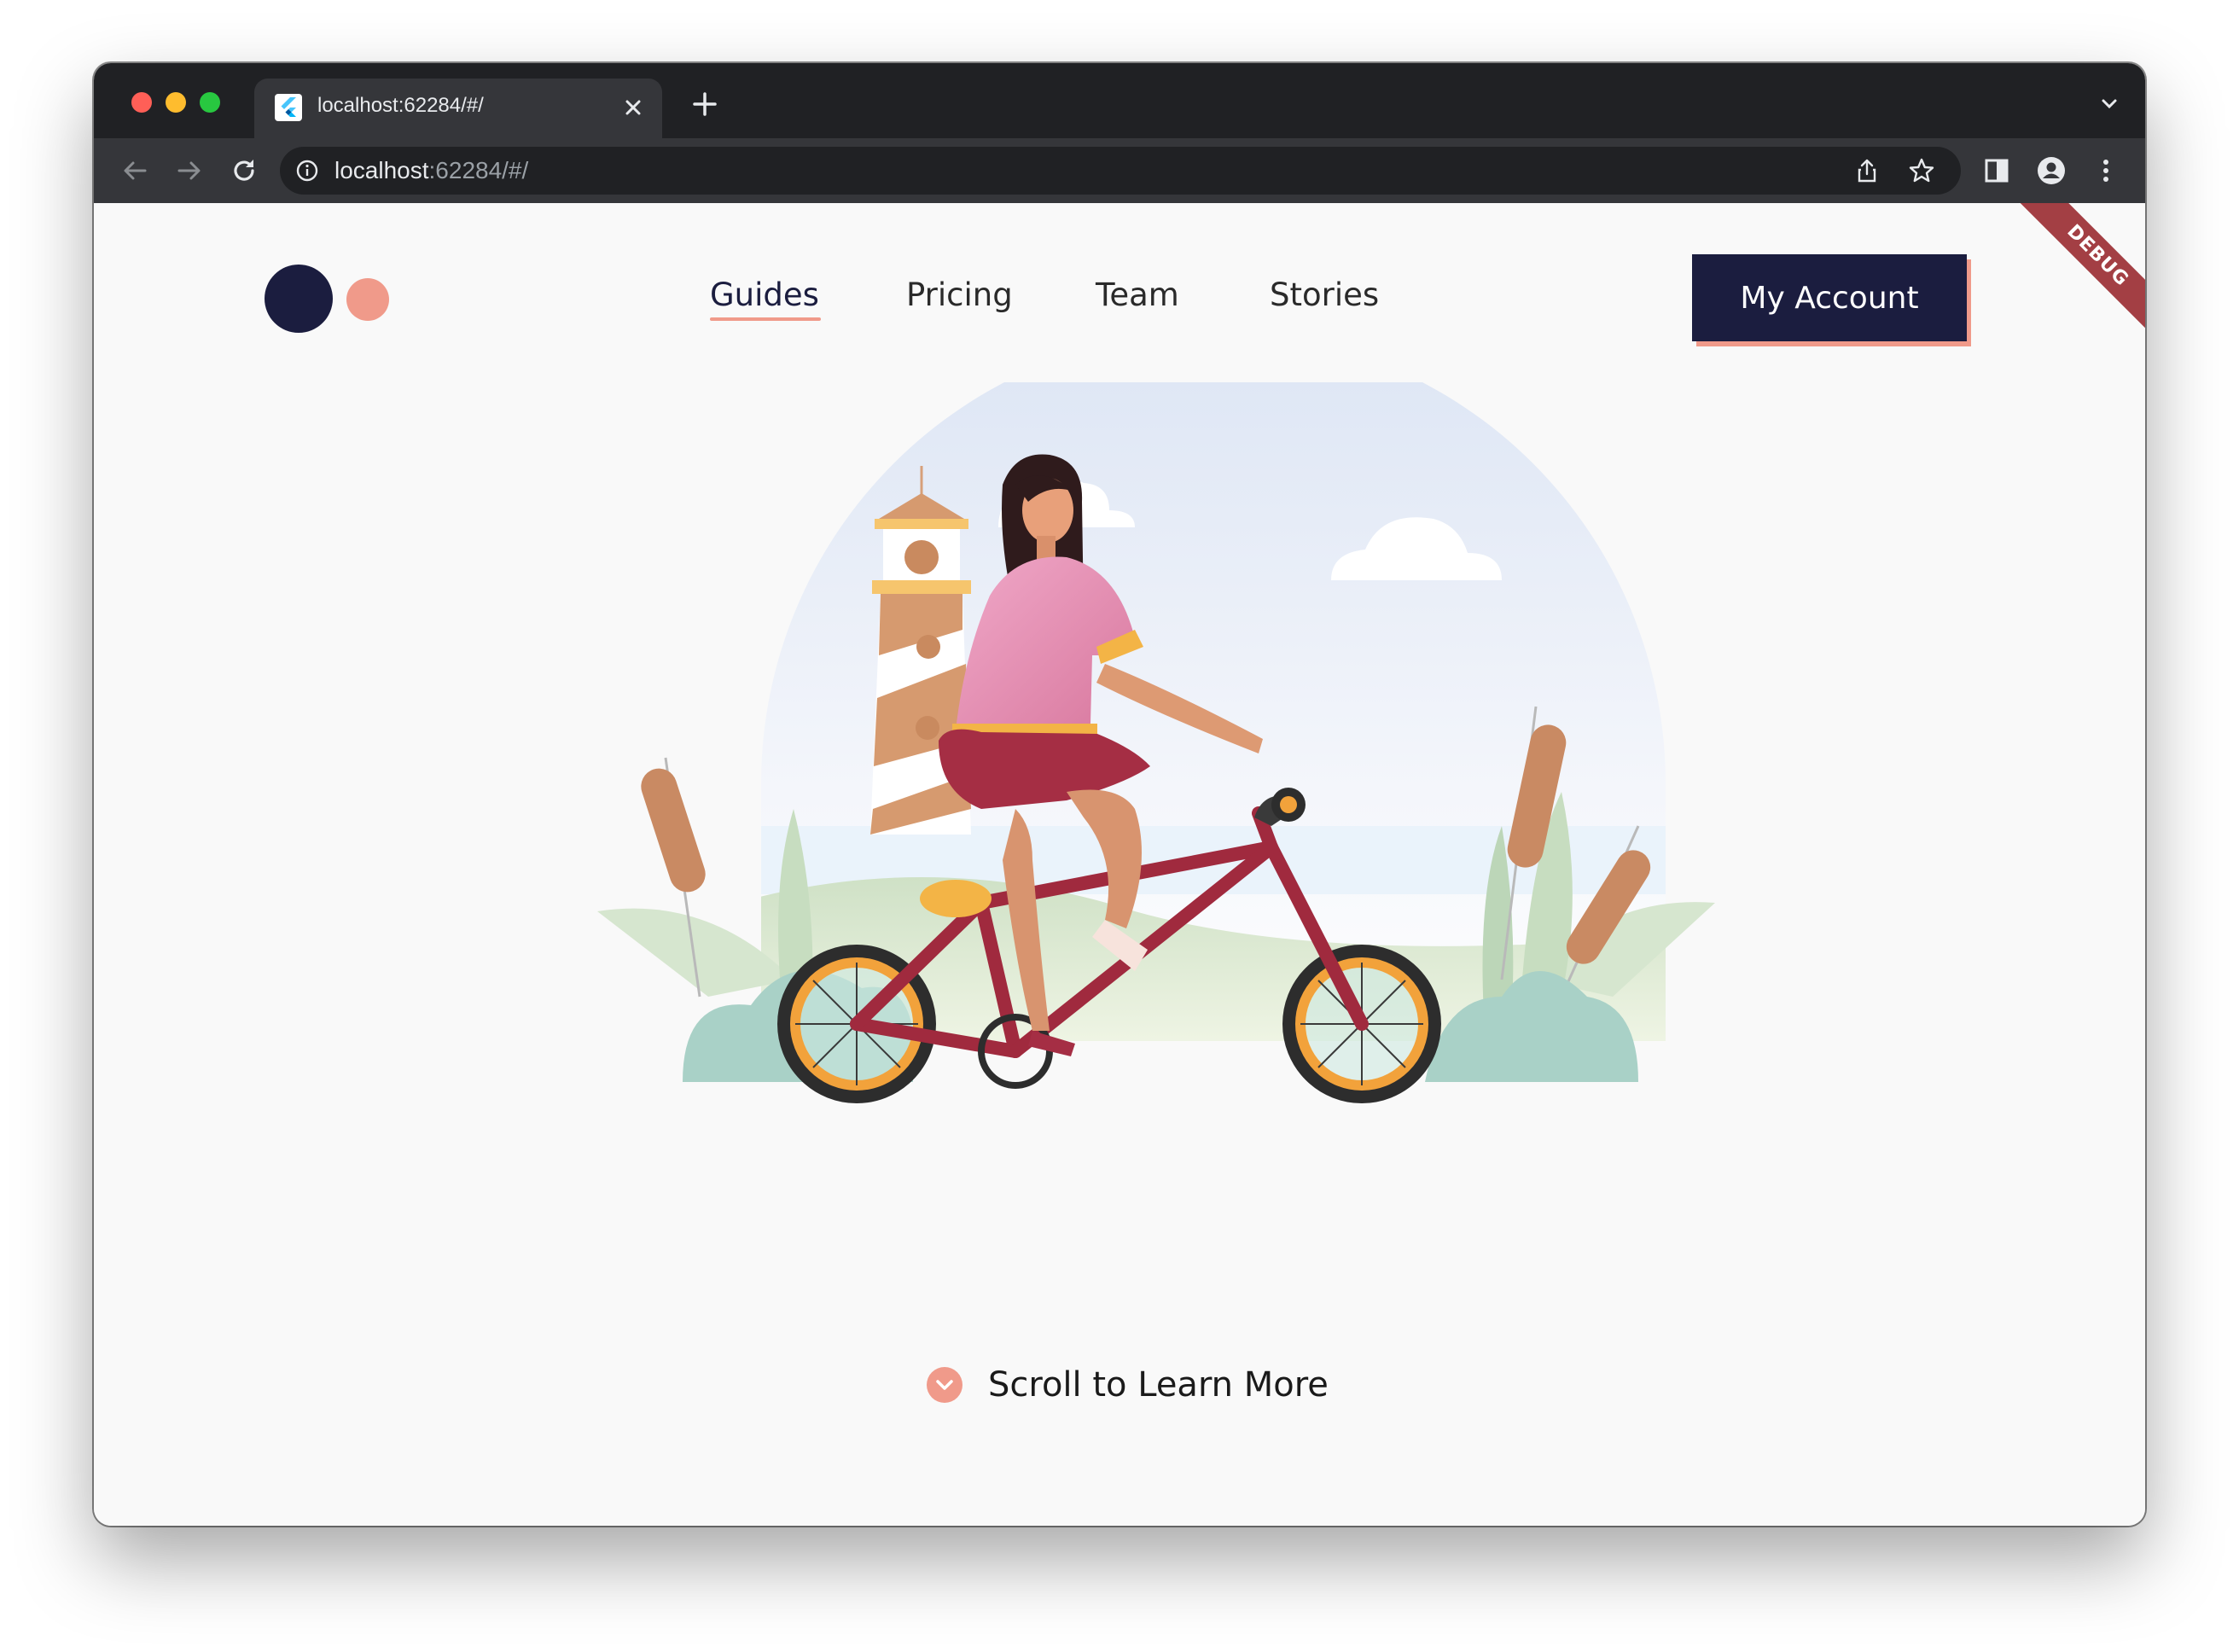 The image size is (2239, 1652). Describe the element at coordinates (1867, 170) in the screenshot. I see `share-icon` at that location.